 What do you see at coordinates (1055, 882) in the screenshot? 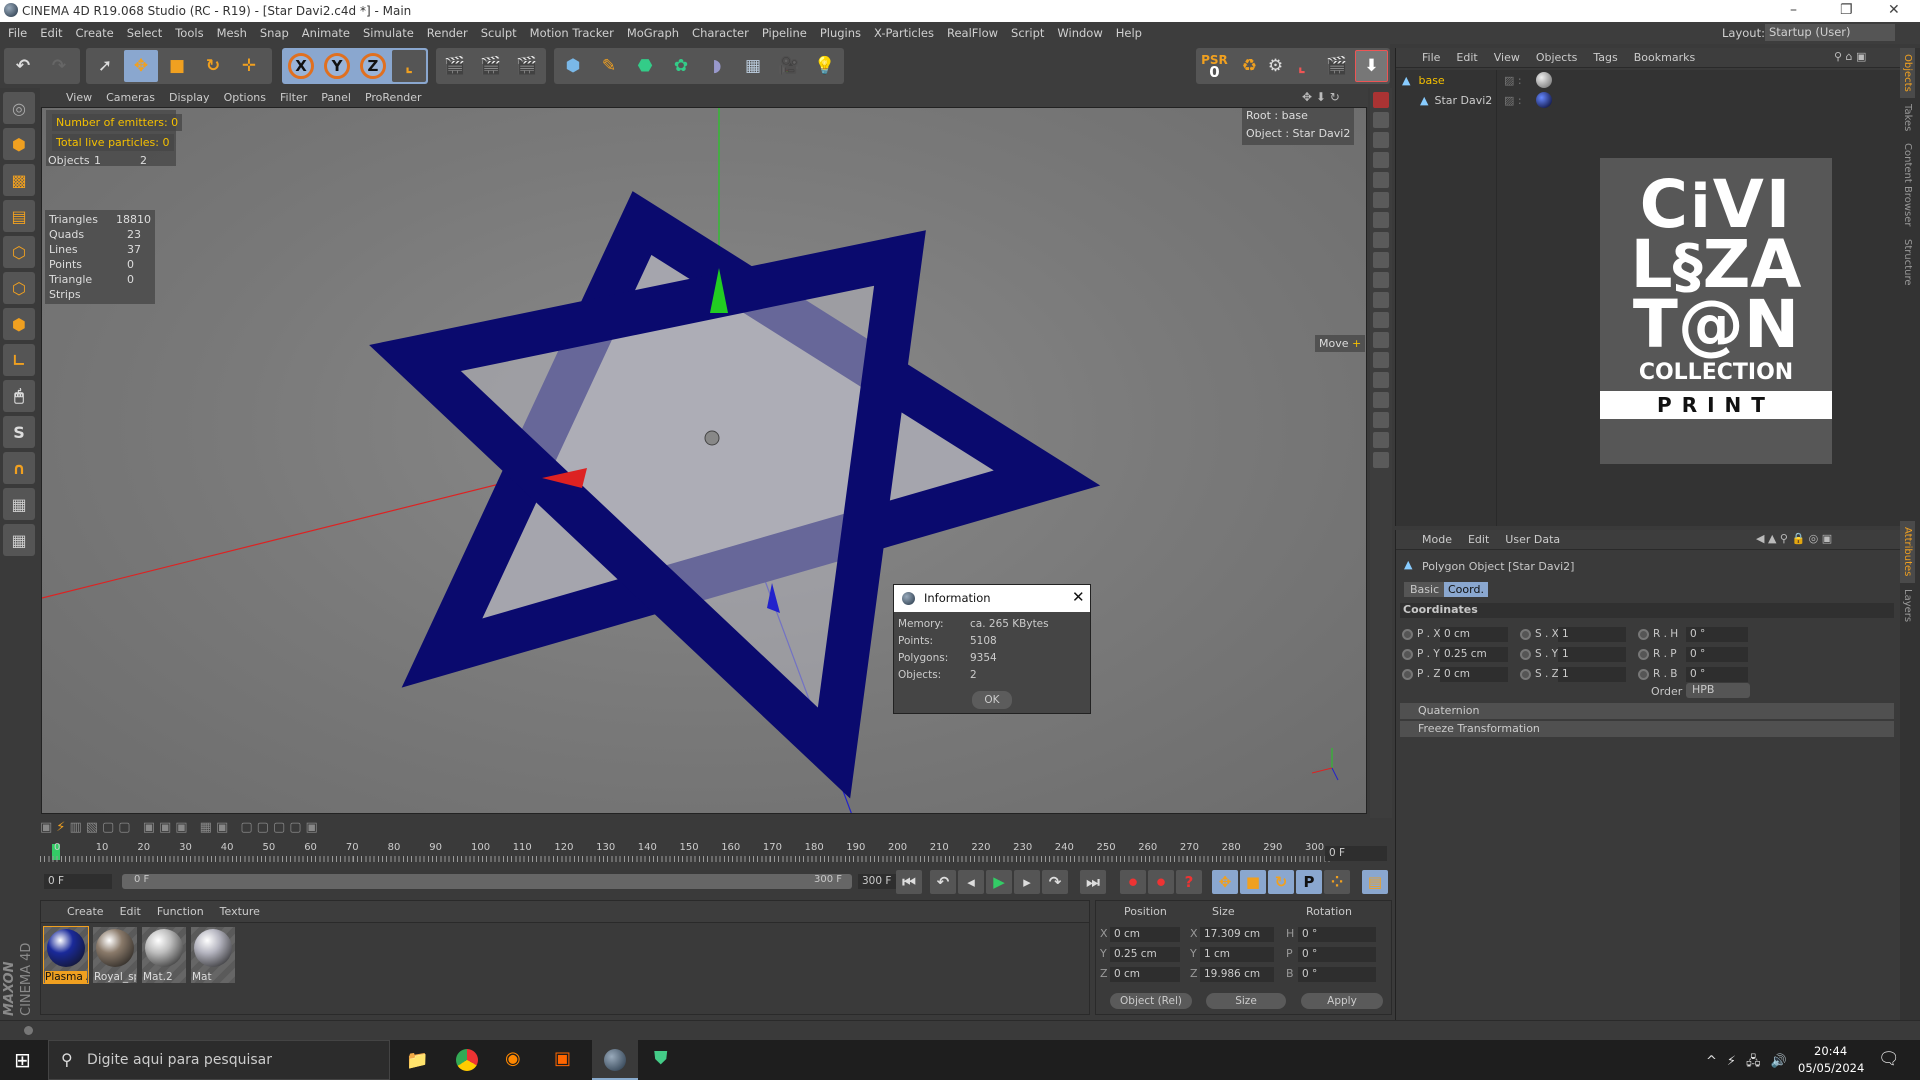
I see `next-key-button: ↷` at bounding box center [1055, 882].